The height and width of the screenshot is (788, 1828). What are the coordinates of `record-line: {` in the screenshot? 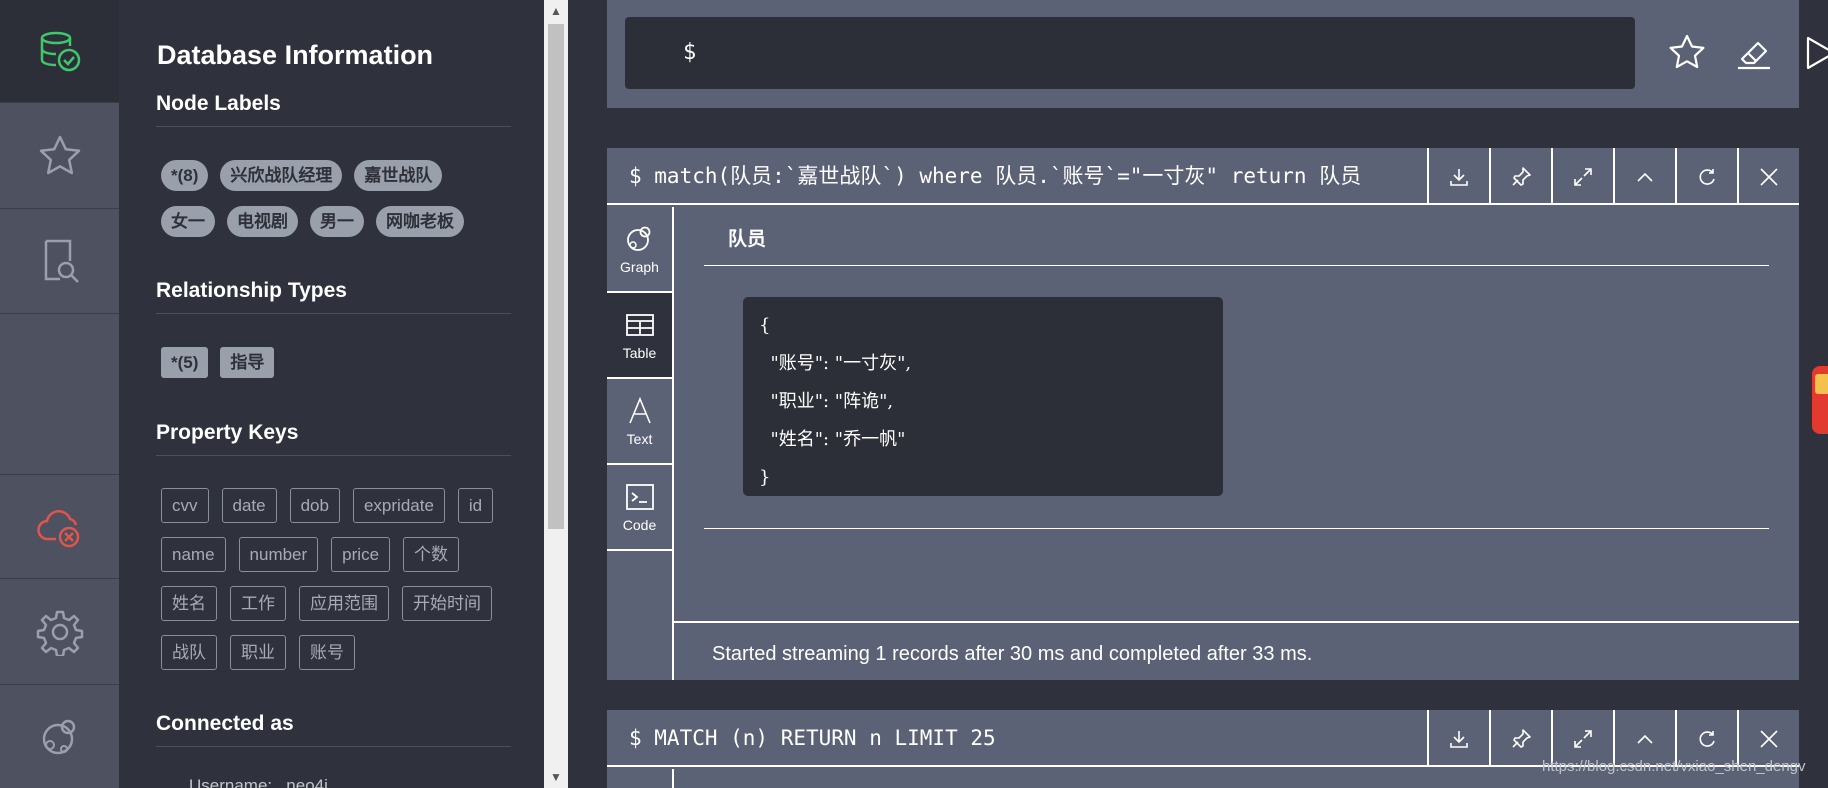 It's located at (765, 325).